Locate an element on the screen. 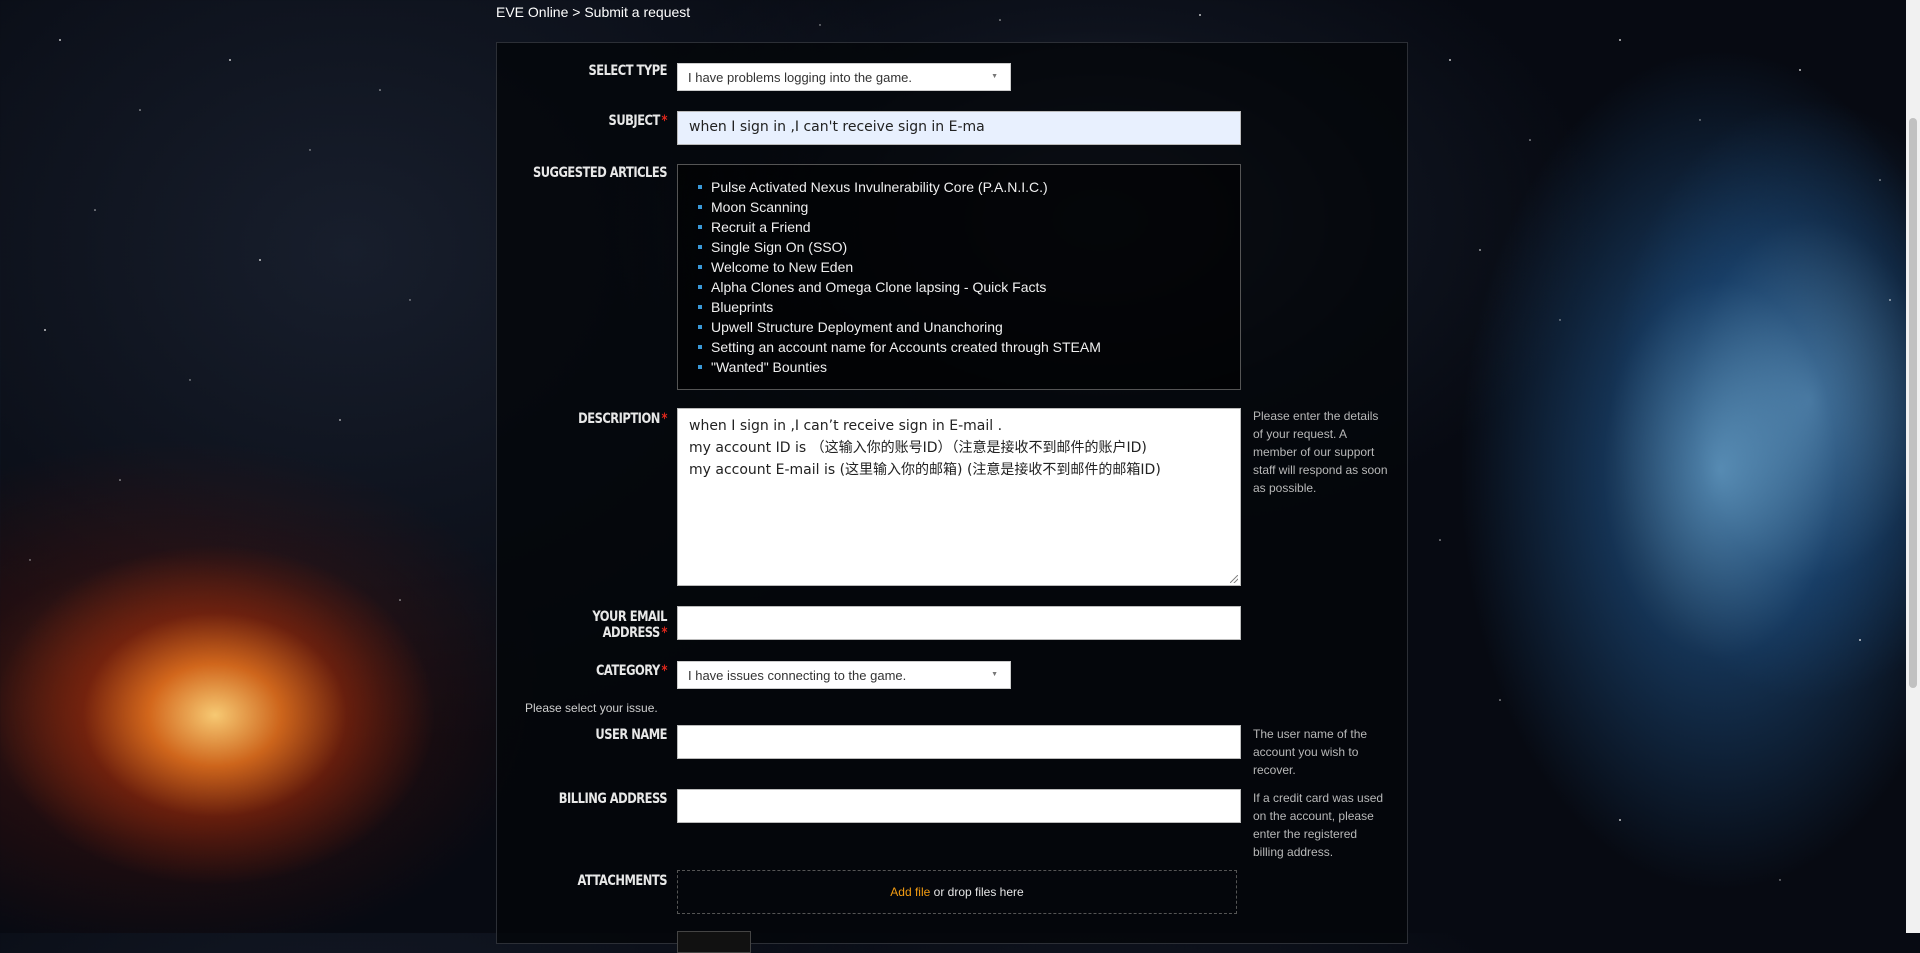  category-label: CATEGORY * is located at coordinates (598, 671).